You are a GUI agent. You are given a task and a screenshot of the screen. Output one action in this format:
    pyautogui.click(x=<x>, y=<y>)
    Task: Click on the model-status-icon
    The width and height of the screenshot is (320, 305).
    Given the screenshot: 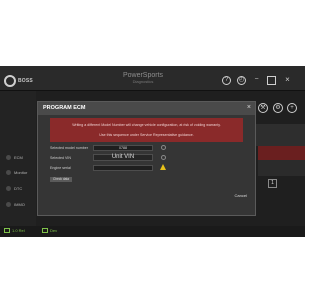 What is the action you would take?
    pyautogui.click(x=163, y=147)
    